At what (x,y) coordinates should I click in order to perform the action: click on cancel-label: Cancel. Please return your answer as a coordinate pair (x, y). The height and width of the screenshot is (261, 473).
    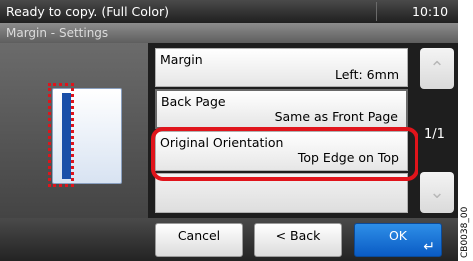
    Looking at the image, I should click on (199, 235).